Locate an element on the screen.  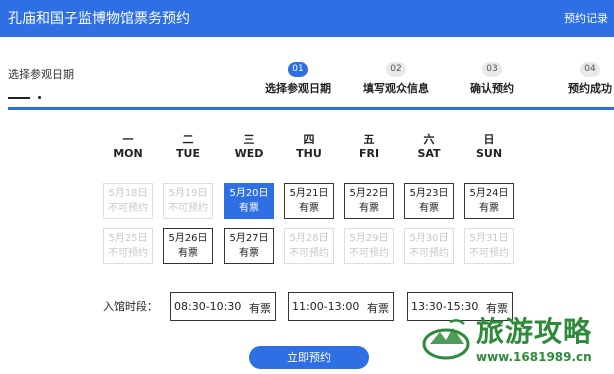
calendar-day: 5月30日 不可预约 is located at coordinates (429, 246).